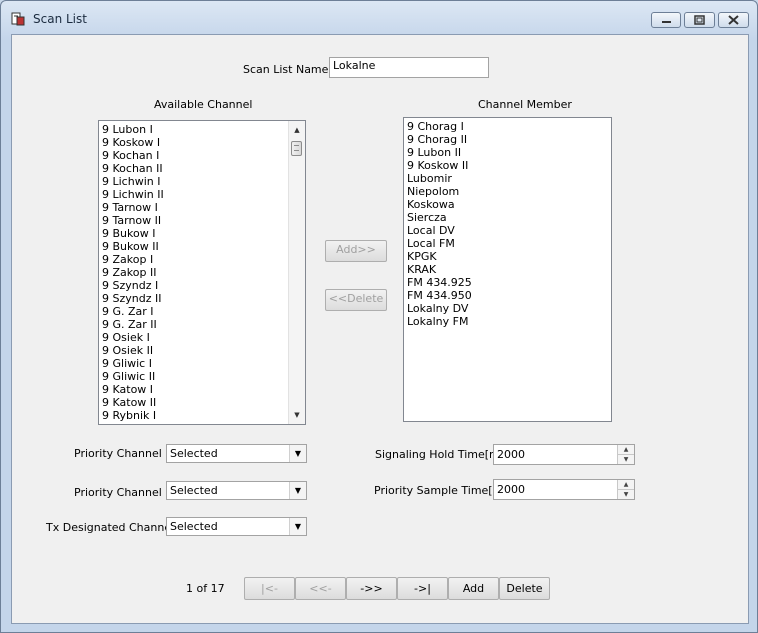 The height and width of the screenshot is (633, 758). I want to click on list-item: FM 434.950, so click(507, 295).